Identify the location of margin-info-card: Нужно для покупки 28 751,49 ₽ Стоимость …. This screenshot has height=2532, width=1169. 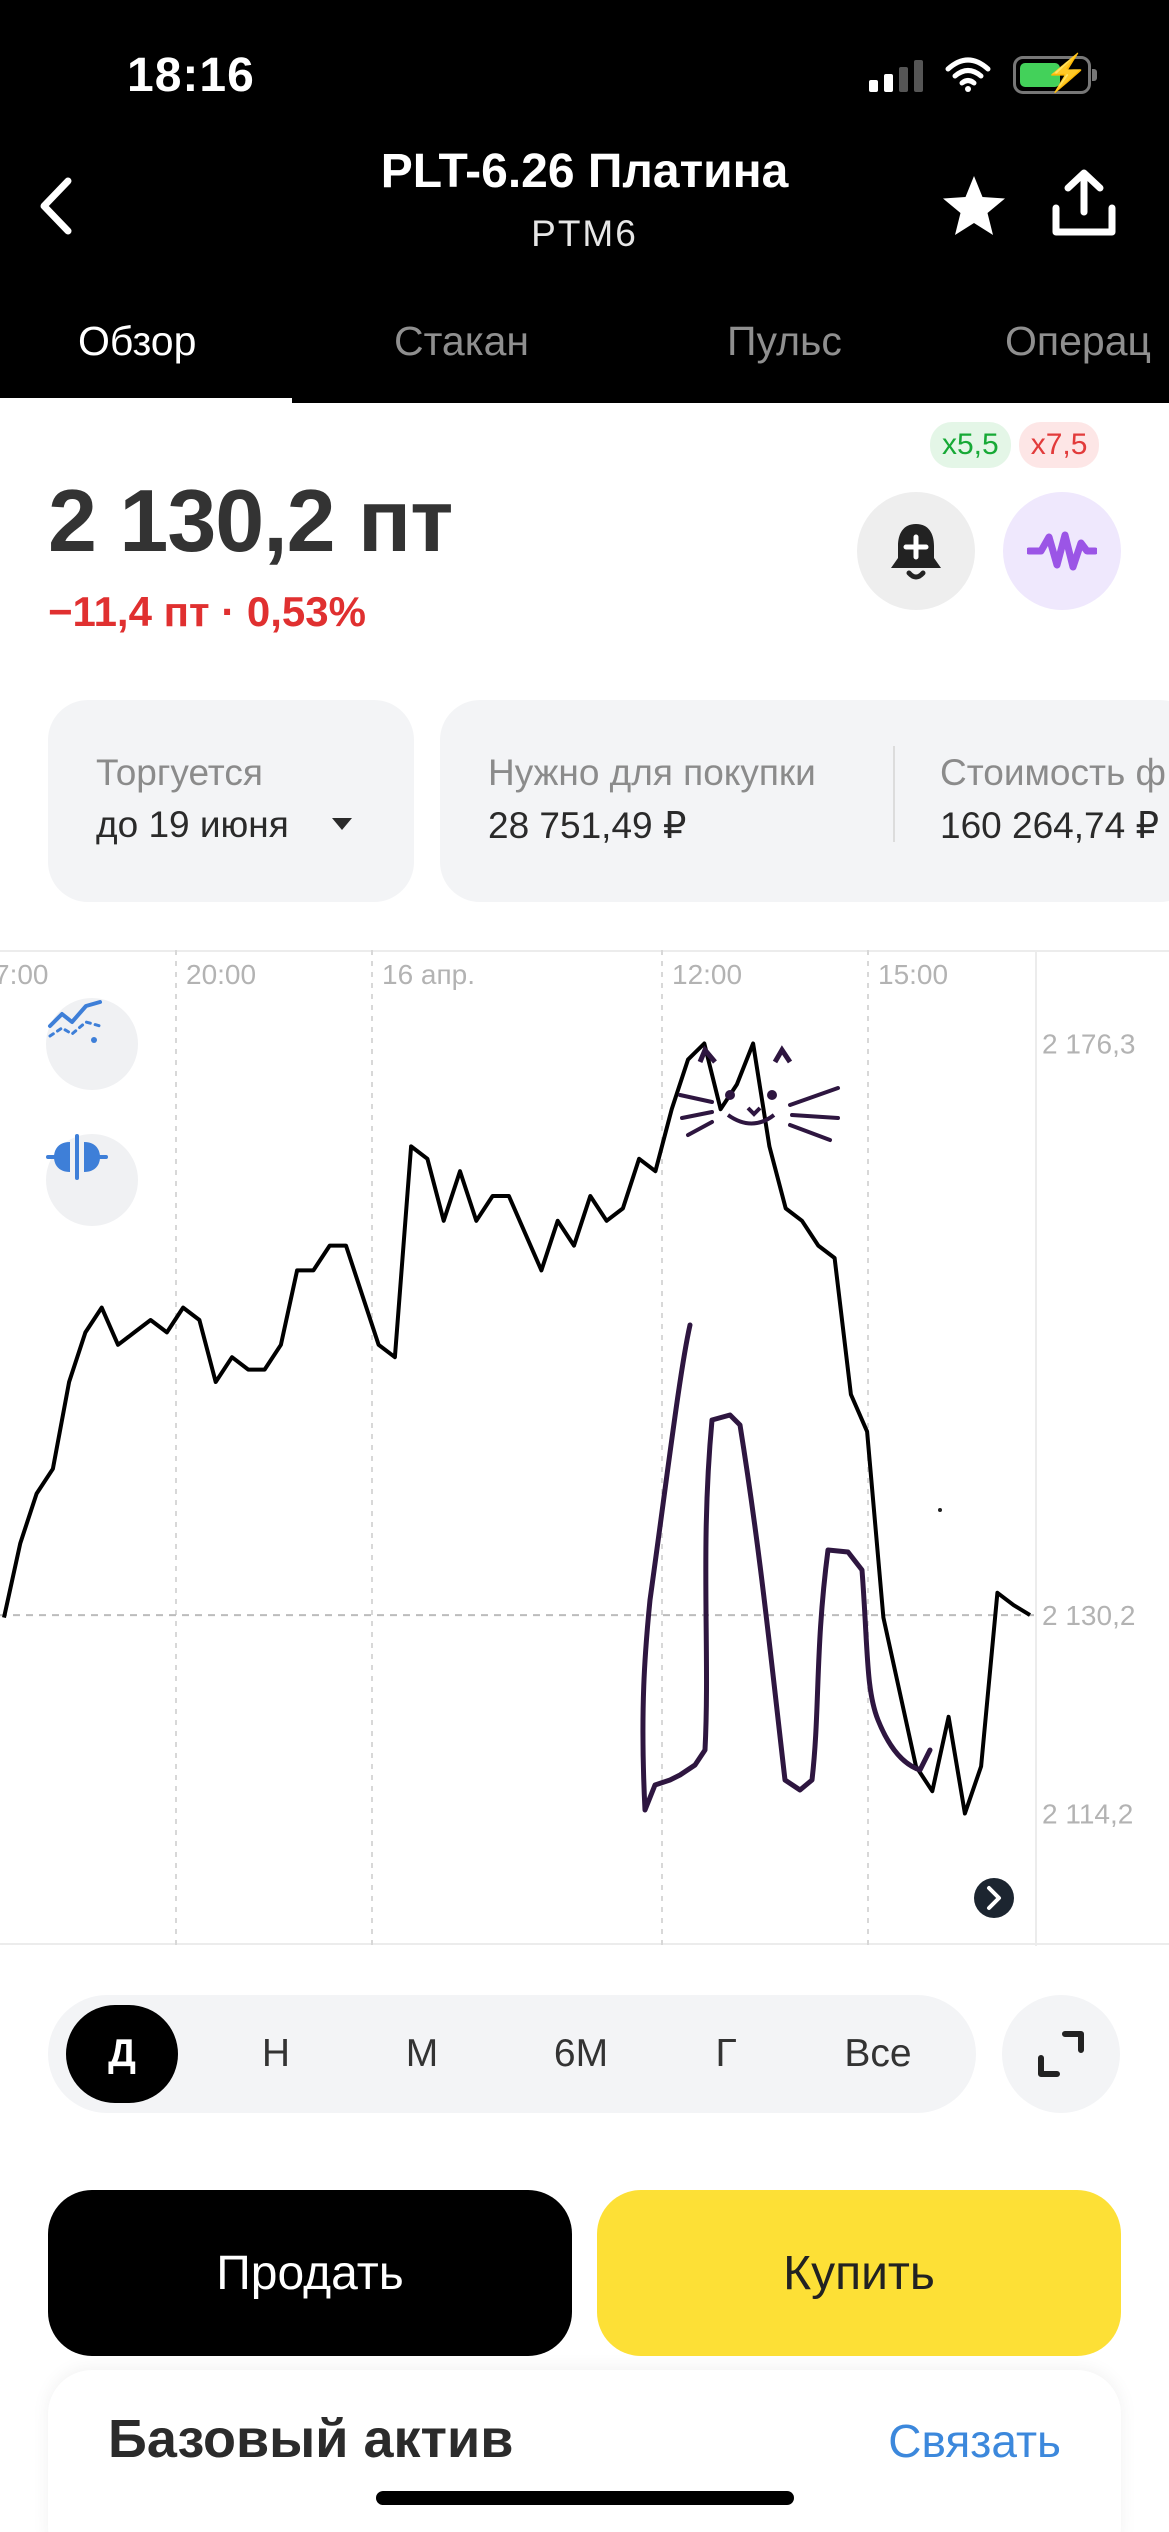
(804, 801).